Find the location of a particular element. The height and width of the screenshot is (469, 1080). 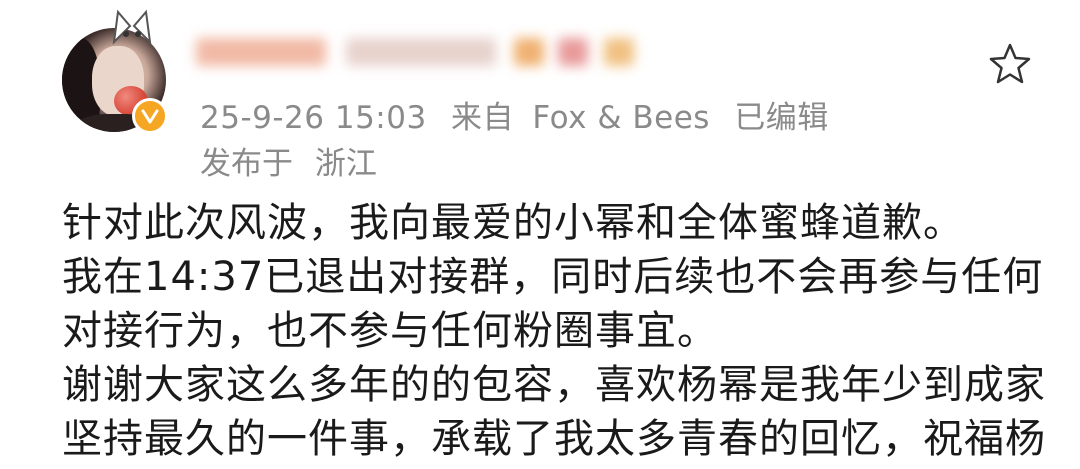

post-meta: 25-9-26 15:03 来自 Fox & Bees 已编辑 is located at coordinates (521, 114).